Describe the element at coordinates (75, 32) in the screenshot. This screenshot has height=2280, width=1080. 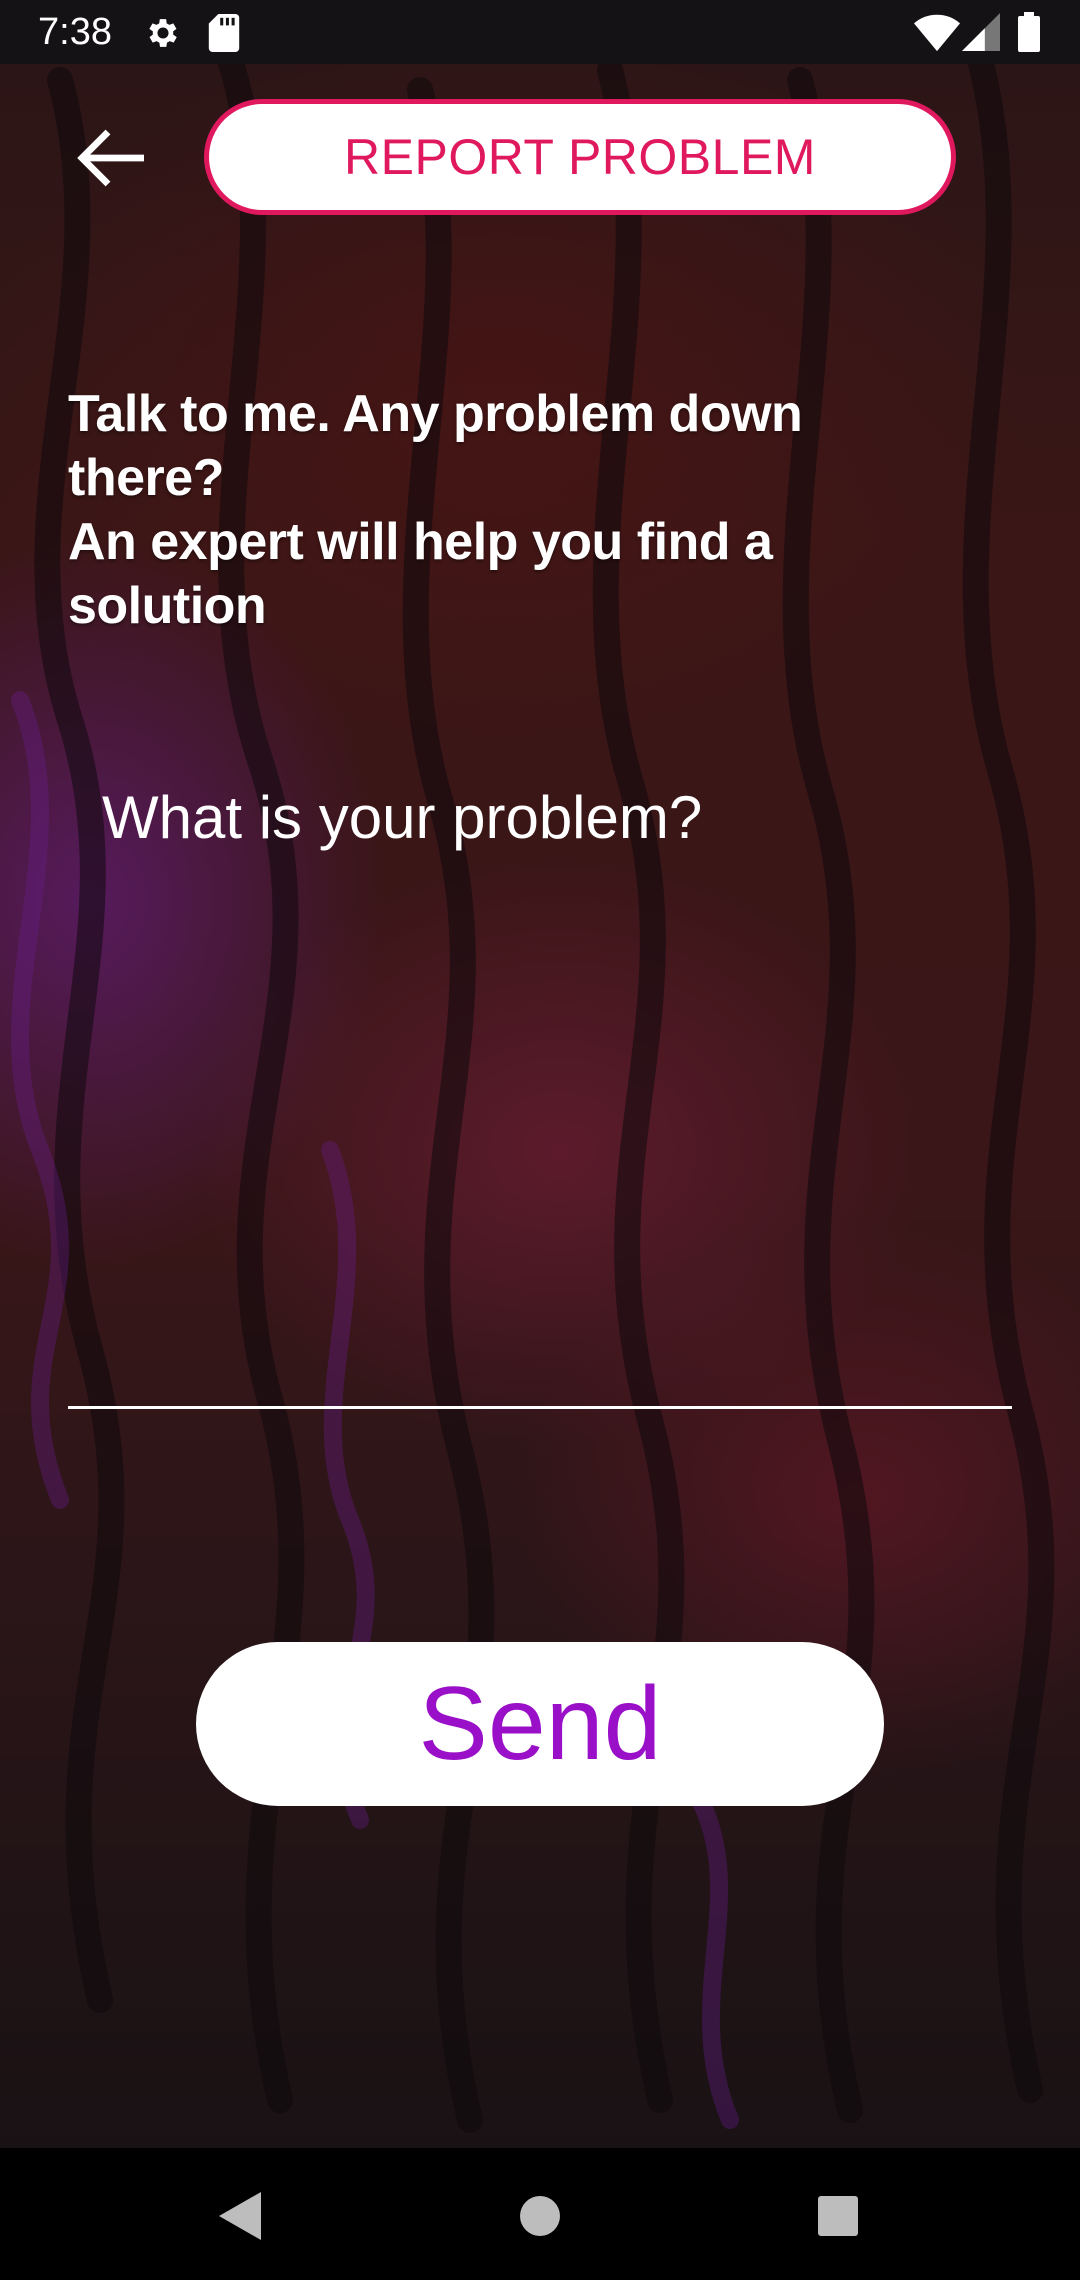
I see `status-time: 7:38` at that location.